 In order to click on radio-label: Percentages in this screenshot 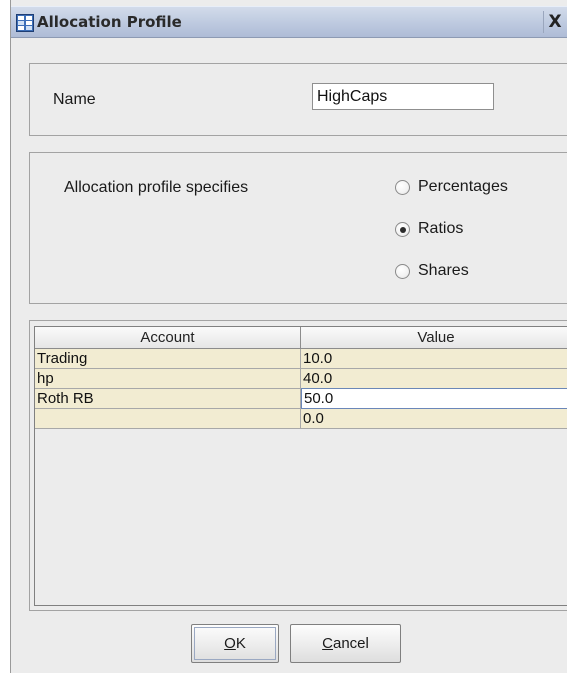, I will do `click(463, 186)`.